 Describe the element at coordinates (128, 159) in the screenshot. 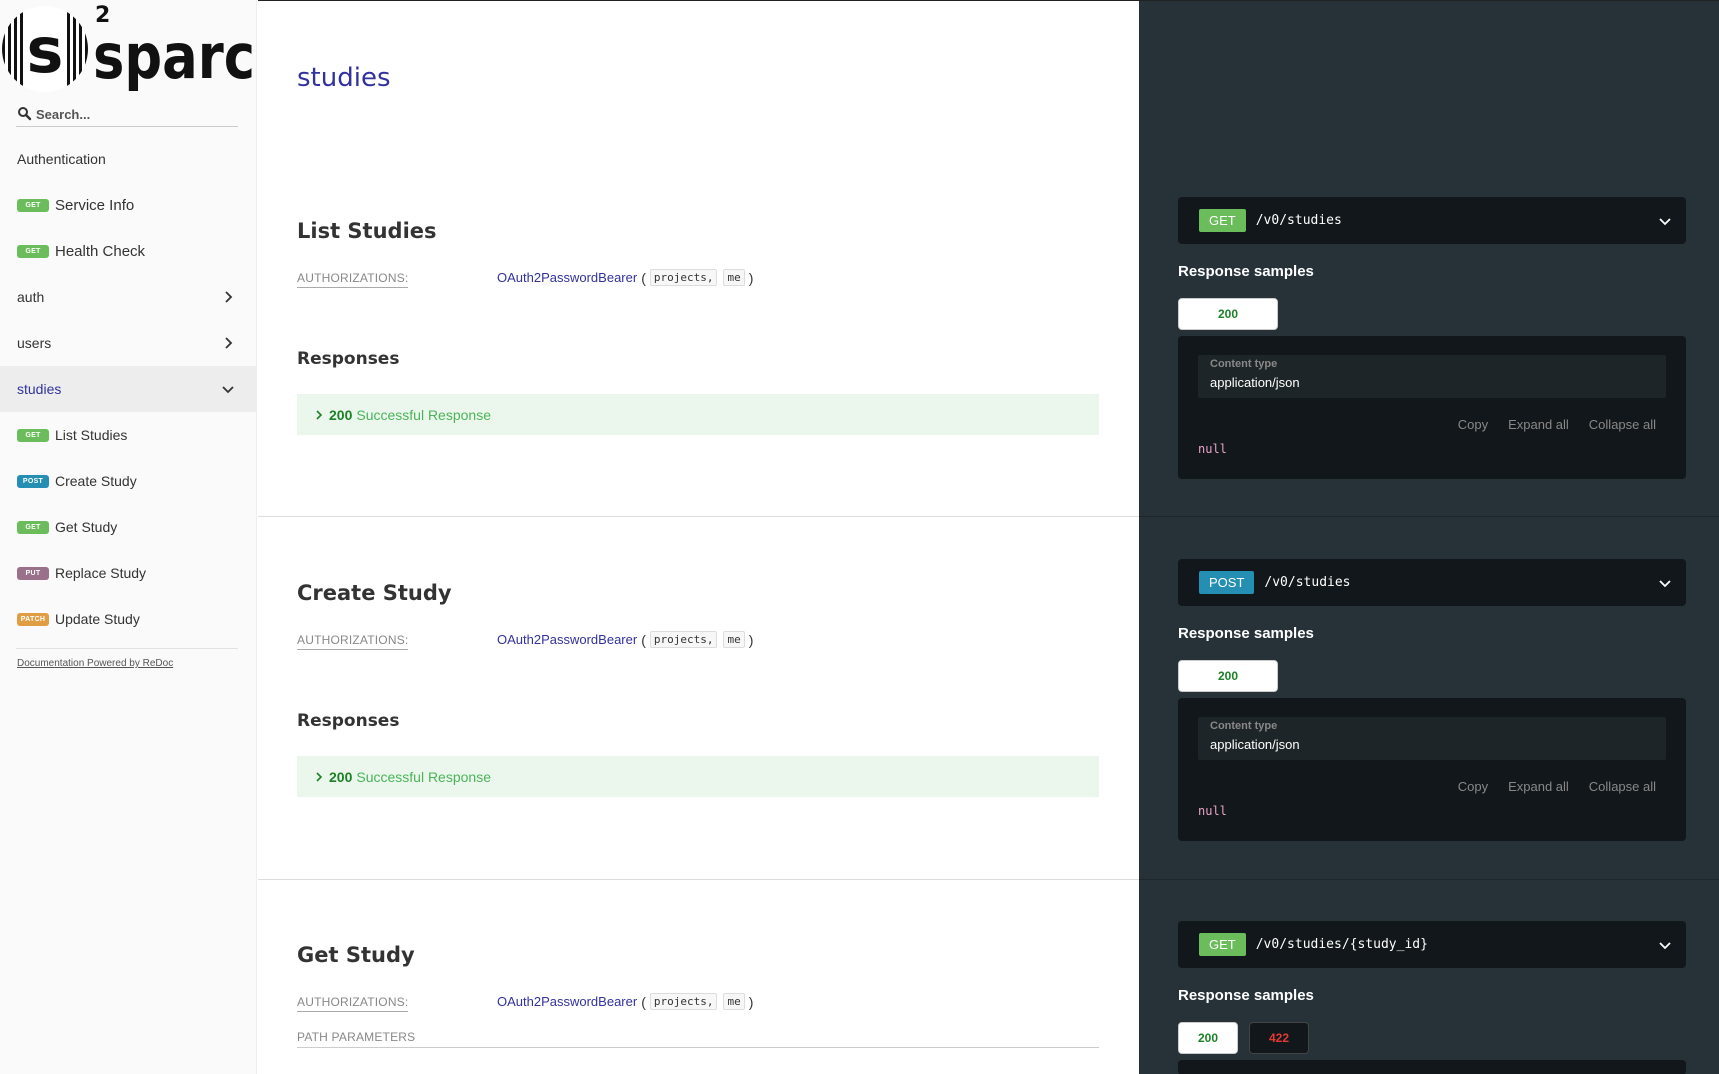

I see `sidebar-item-authentication: Authentication` at that location.